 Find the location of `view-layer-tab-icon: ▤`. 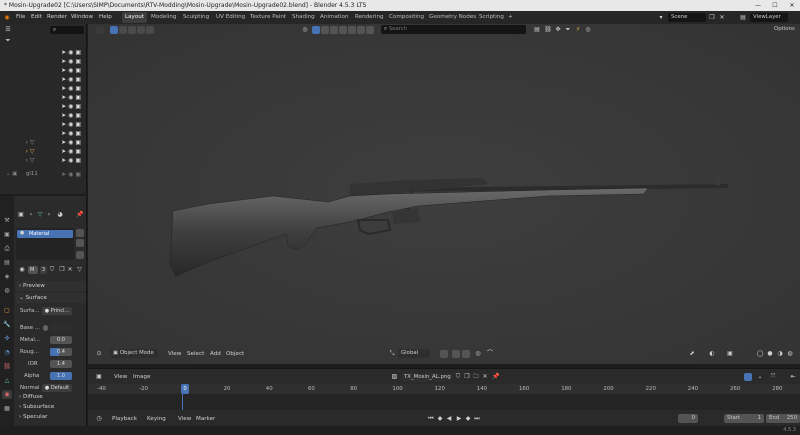

view-layer-tab-icon: ▤ is located at coordinates (7, 262).